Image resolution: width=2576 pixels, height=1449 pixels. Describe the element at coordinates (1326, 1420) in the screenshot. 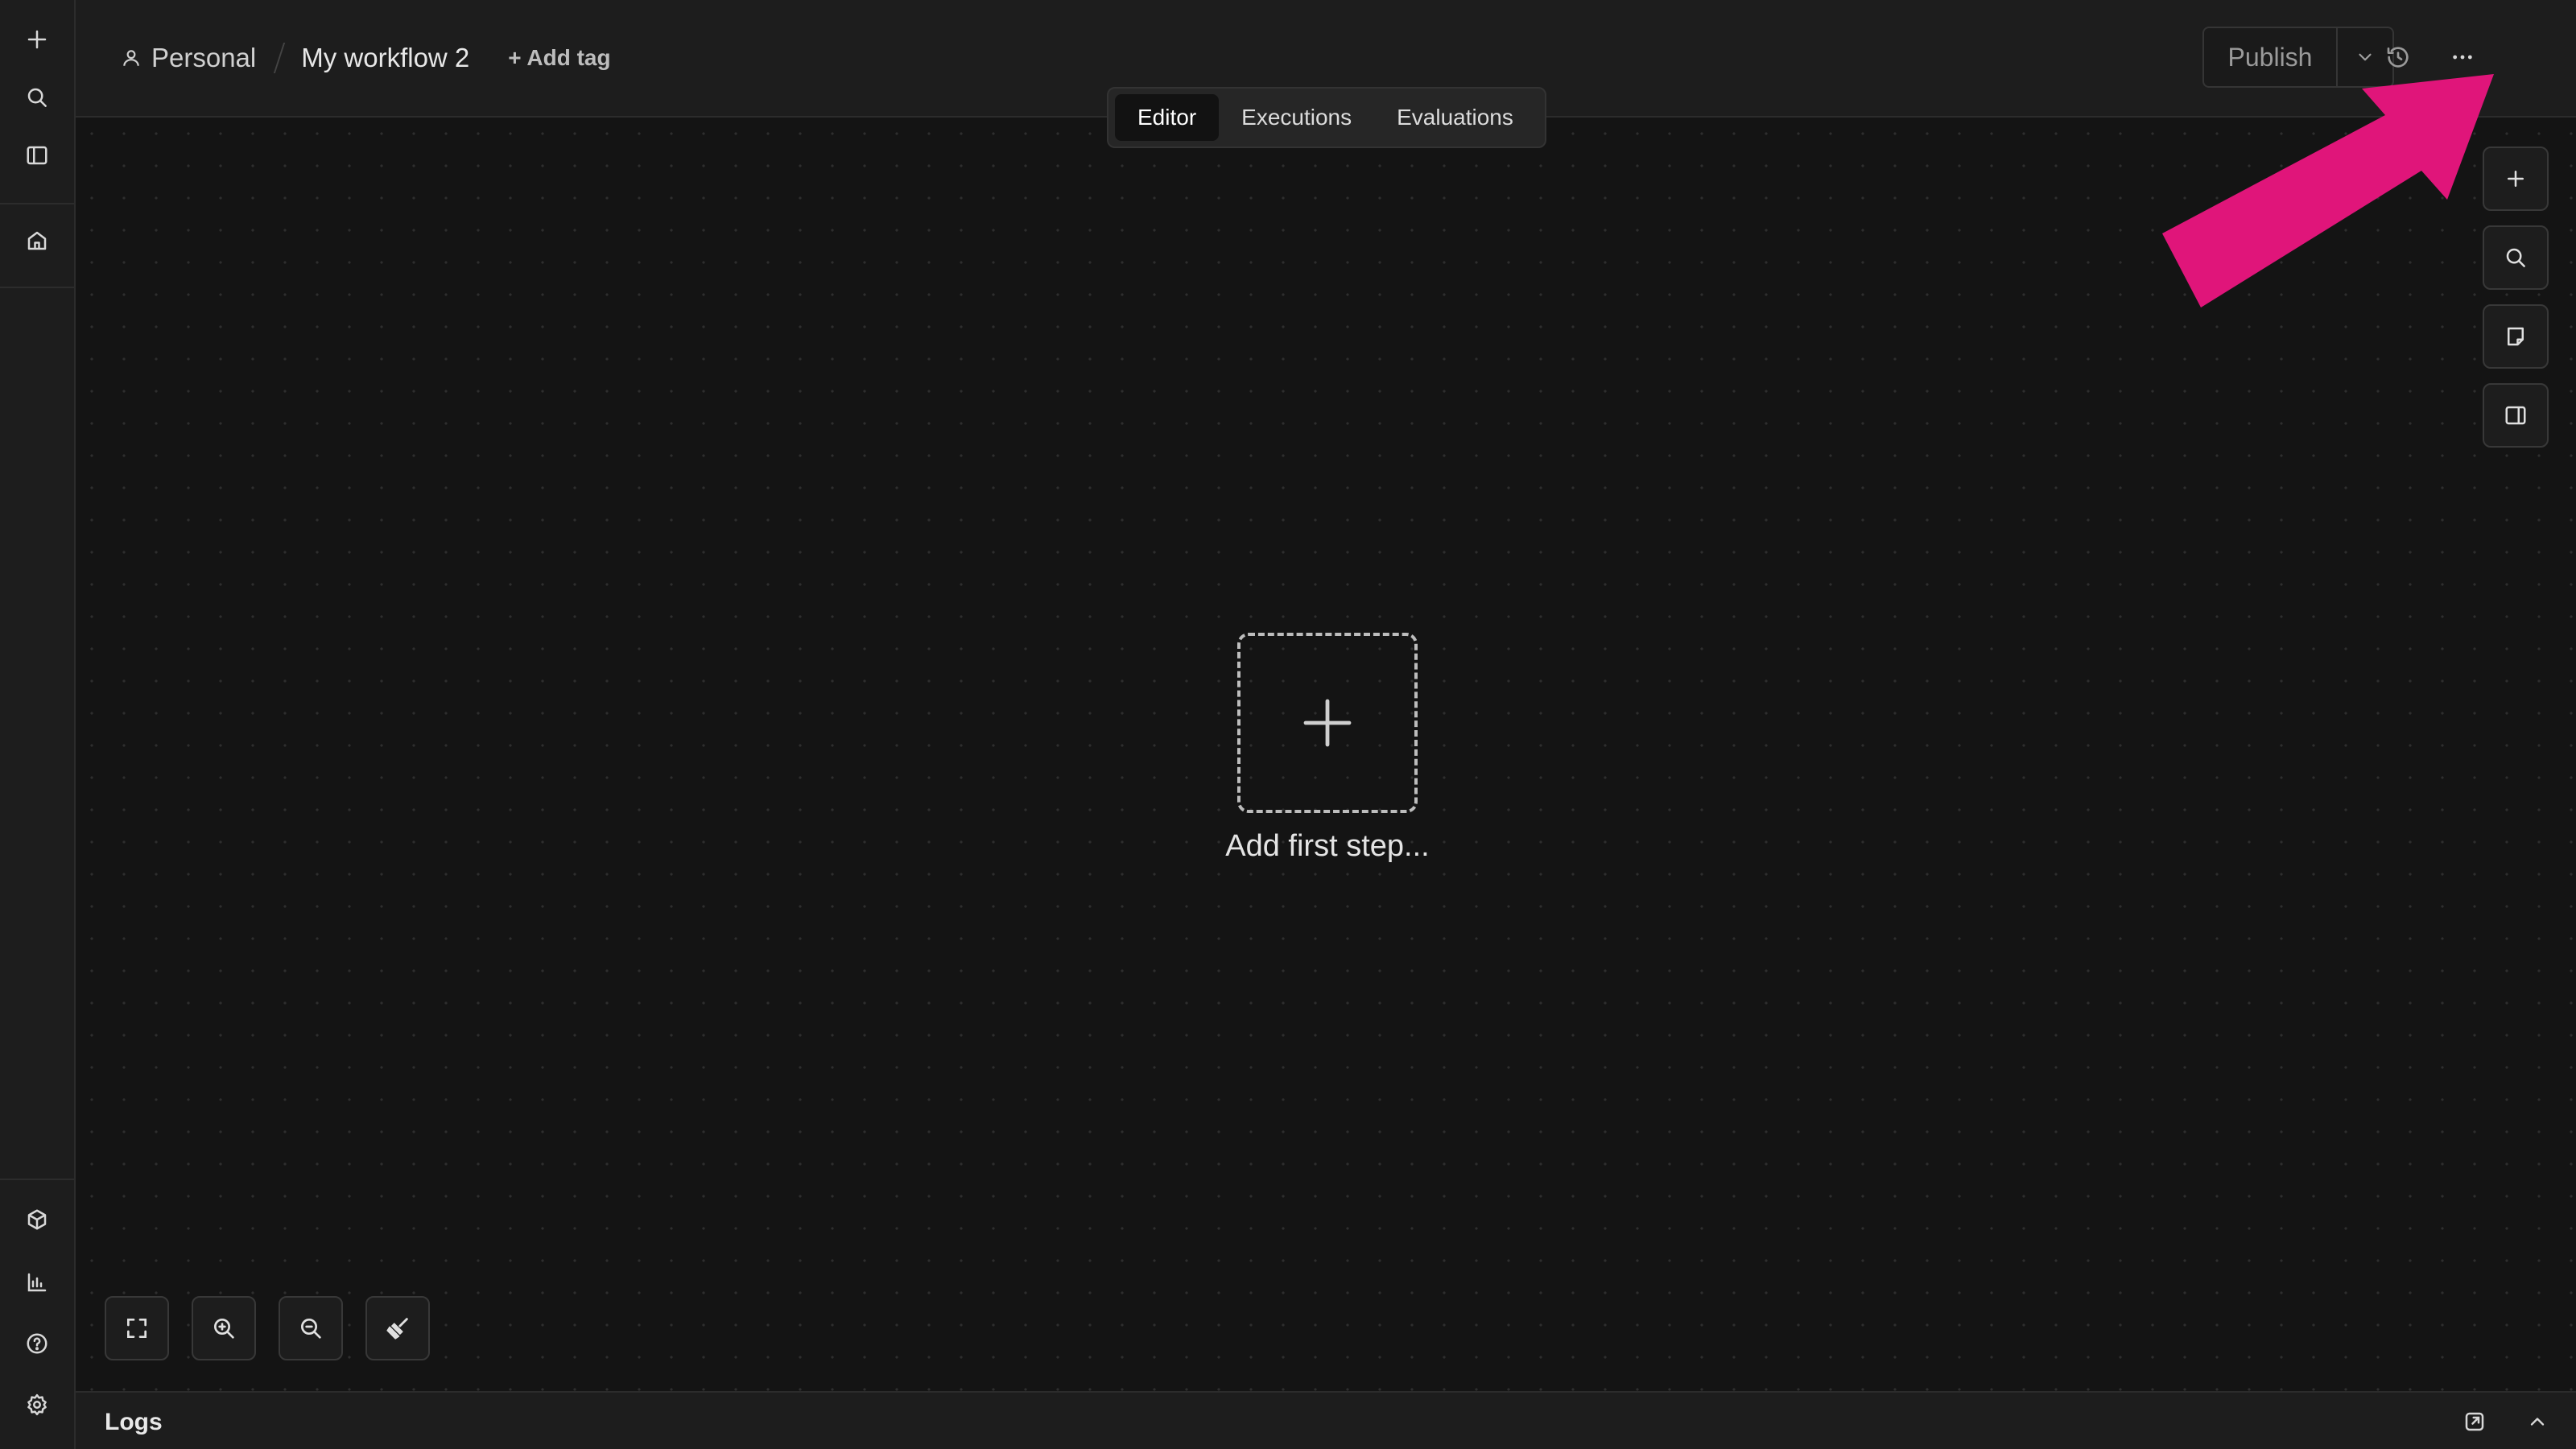

I see `logs-panel-bar: Logs` at that location.